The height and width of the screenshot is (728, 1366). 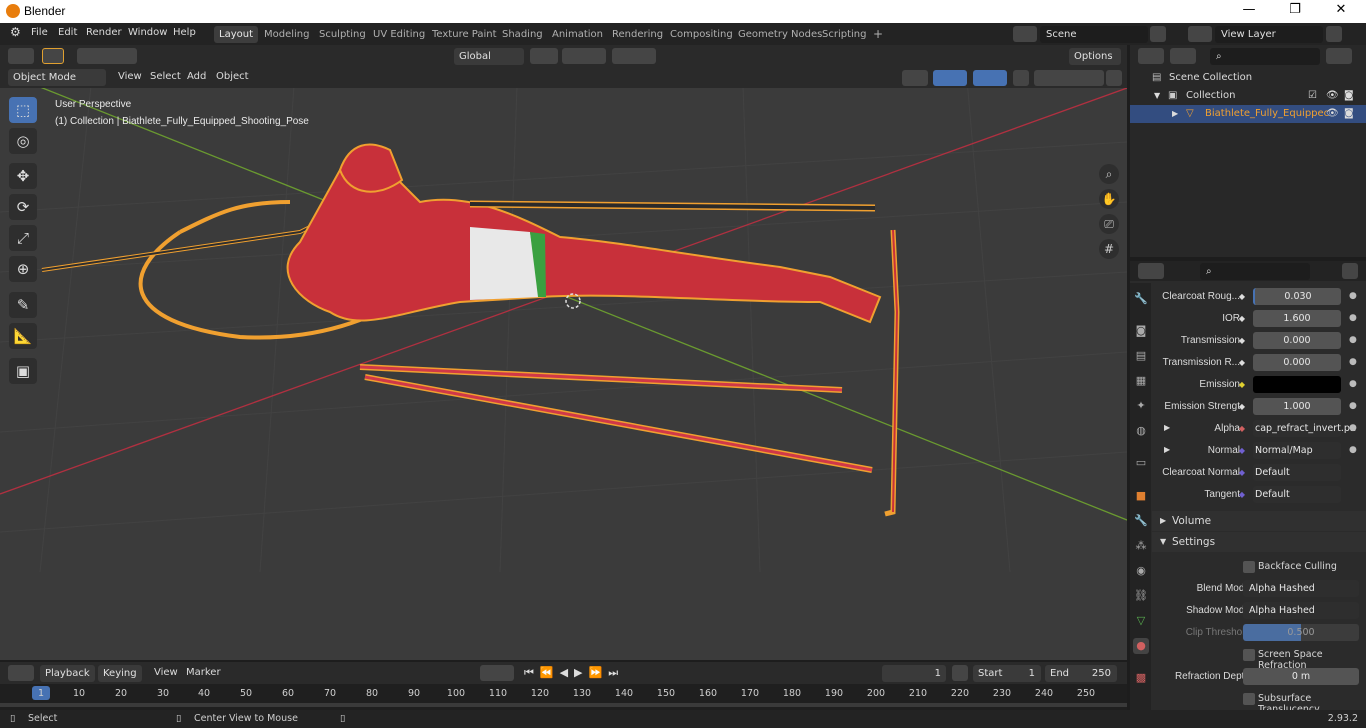 I want to click on outliner-display-mode-icon, so click(x=1183, y=56).